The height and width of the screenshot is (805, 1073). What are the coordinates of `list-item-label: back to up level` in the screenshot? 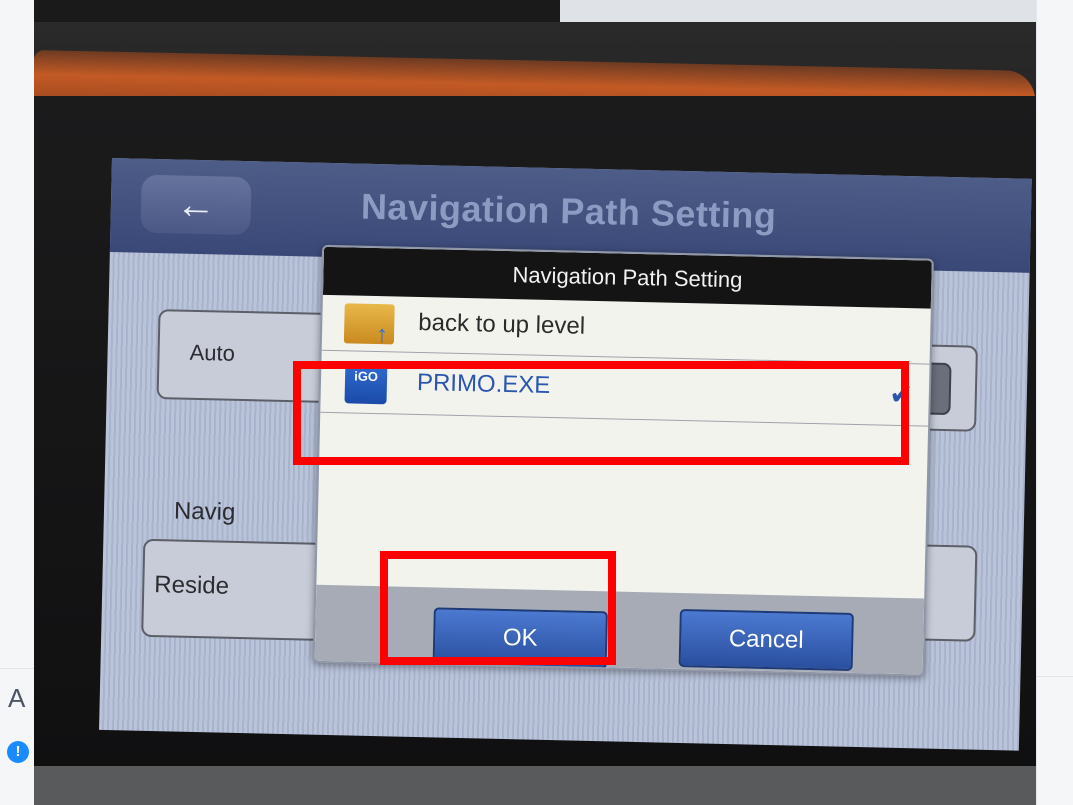 It's located at (502, 324).